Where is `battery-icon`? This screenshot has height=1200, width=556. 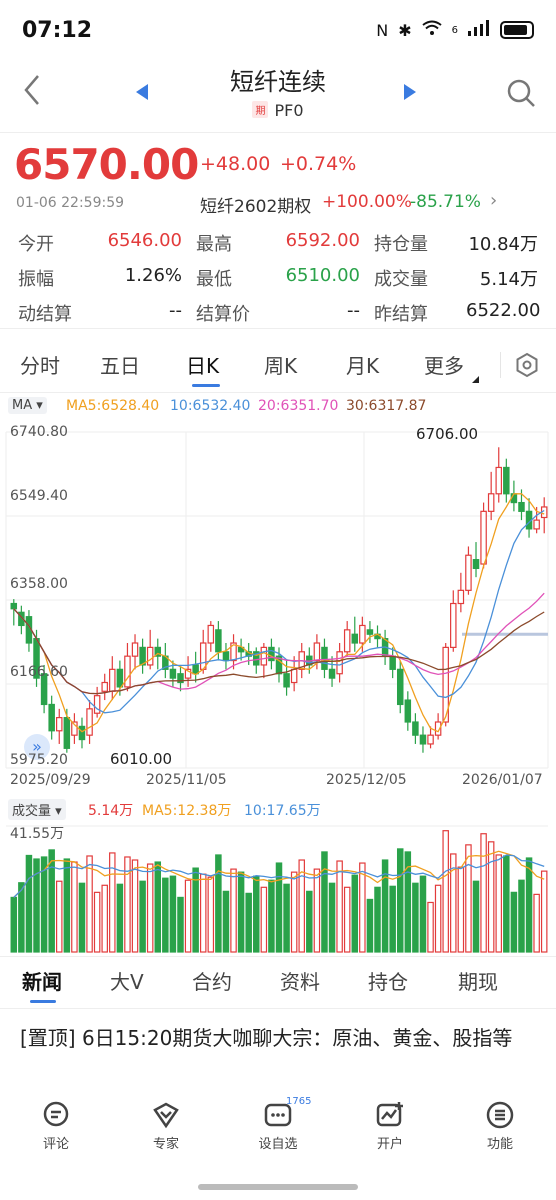
battery-icon is located at coordinates (517, 30).